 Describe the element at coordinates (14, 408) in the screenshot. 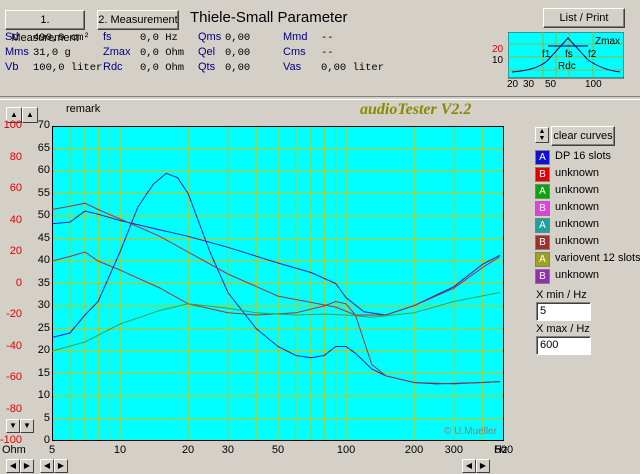

I see `y-tick-phase--80: -80` at that location.